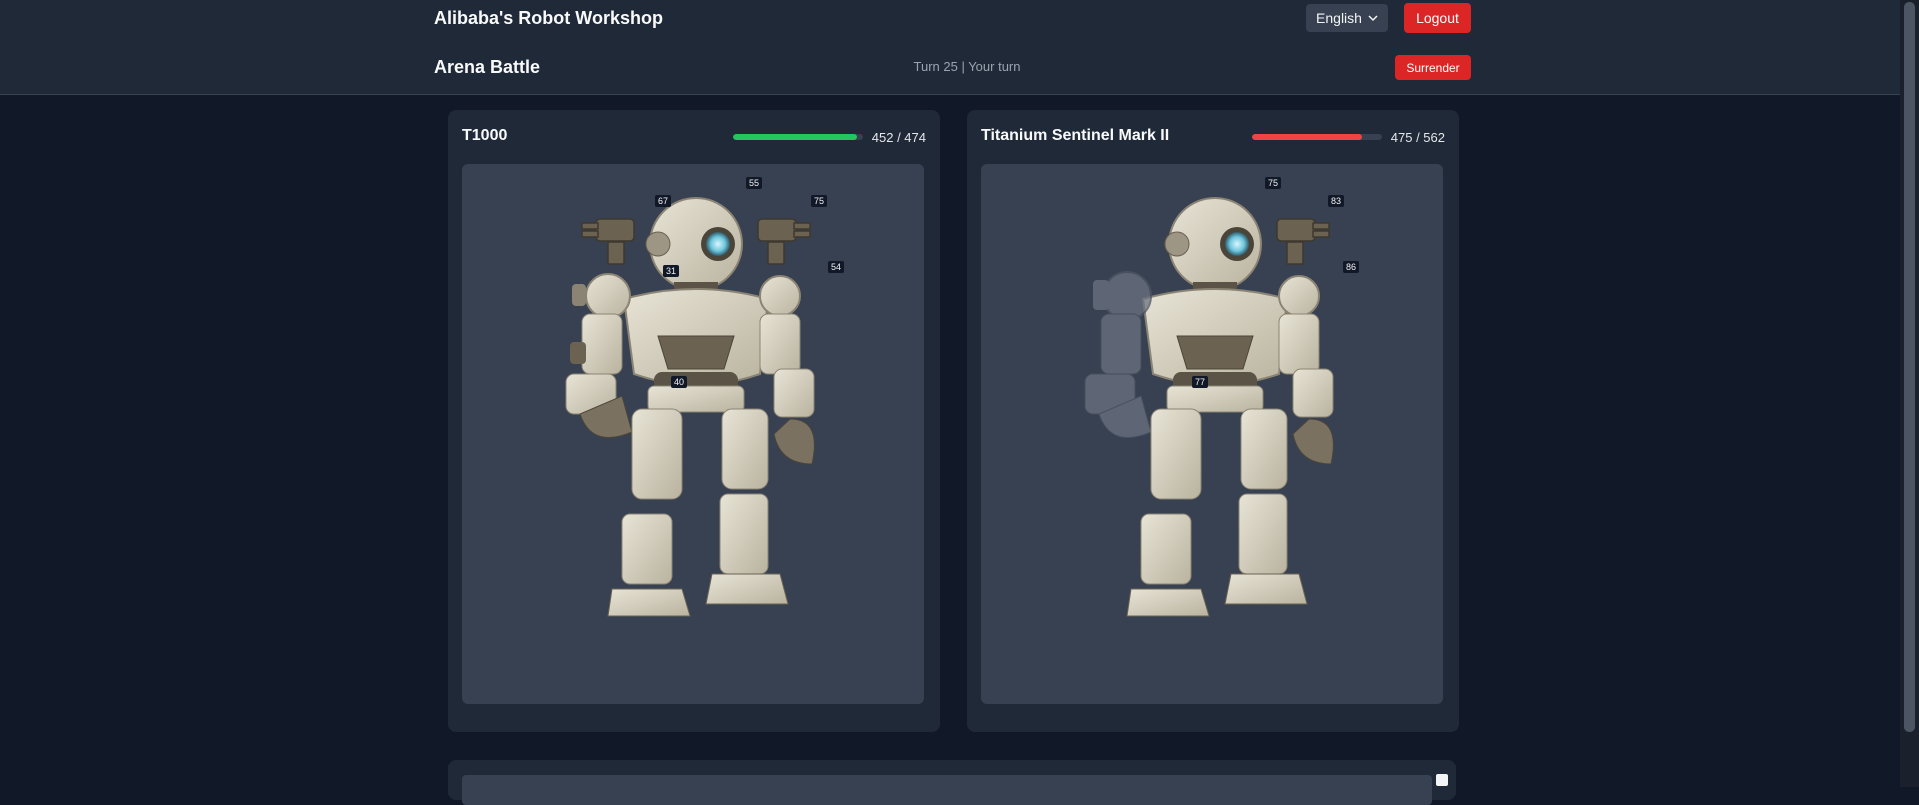 The height and width of the screenshot is (805, 1919). Describe the element at coordinates (1336, 201) in the screenshot. I see `part-health-badge: 83` at that location.